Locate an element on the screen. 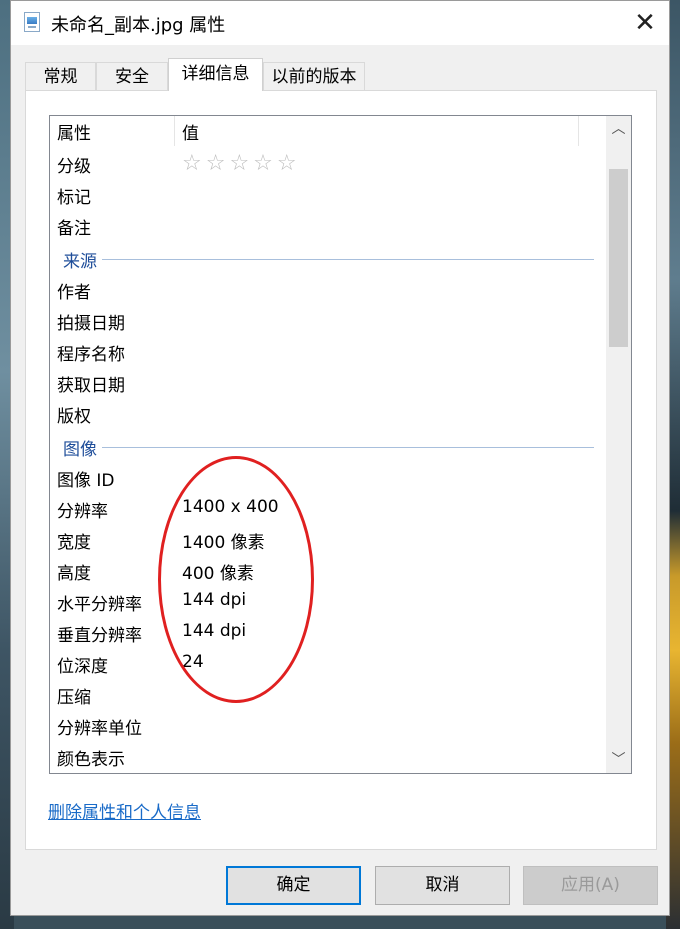  group-label: 来源 is located at coordinates (82, 259).